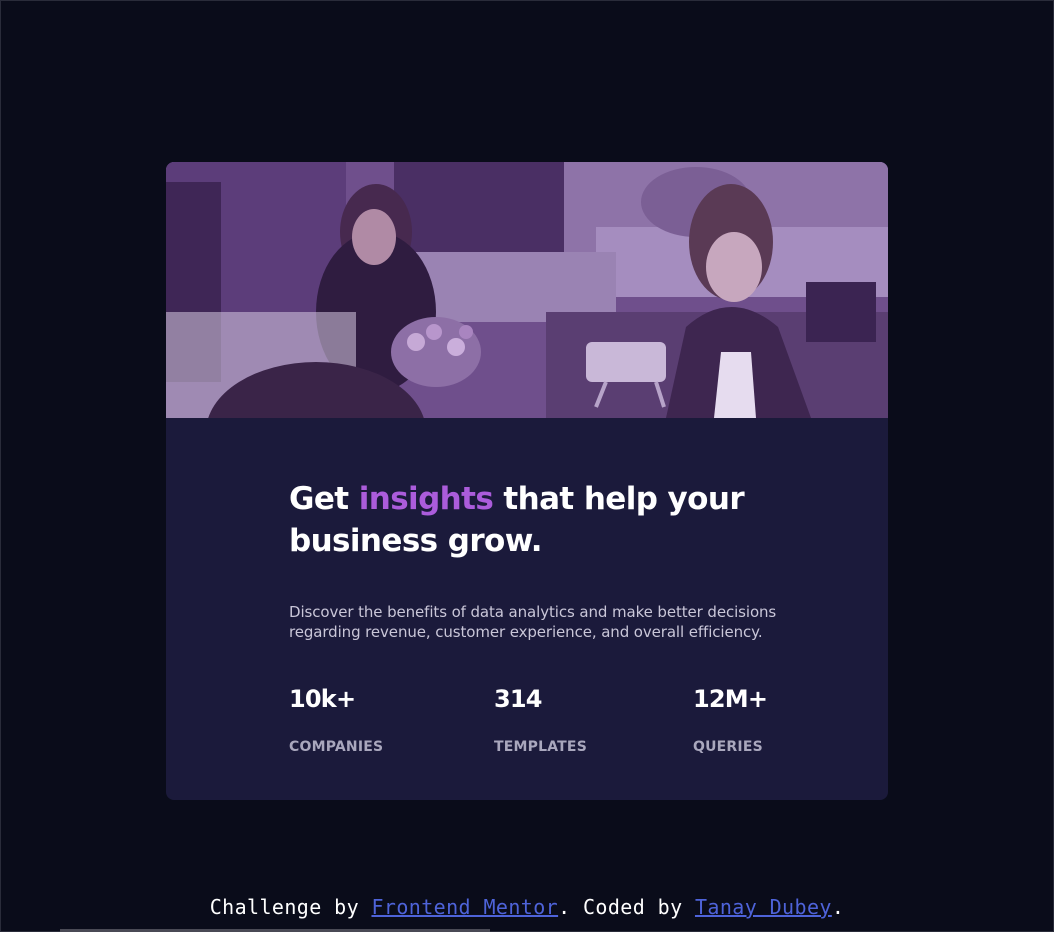 The width and height of the screenshot is (1054, 932). Describe the element at coordinates (838, 907) in the screenshot. I see `attribution-suffix: .` at that location.